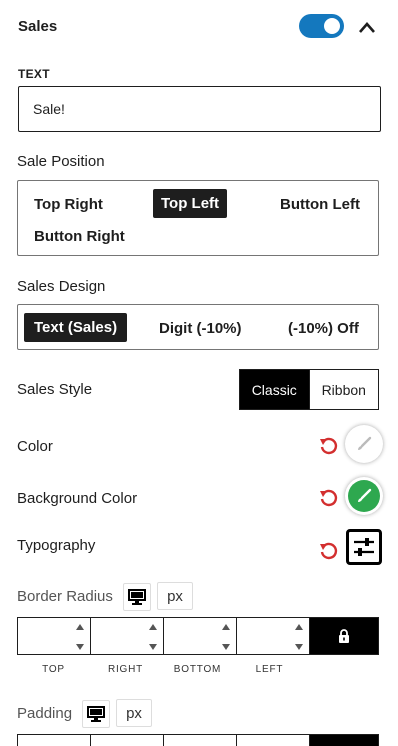 The height and width of the screenshot is (746, 398). I want to click on border-radius-device-button, so click(137, 597).